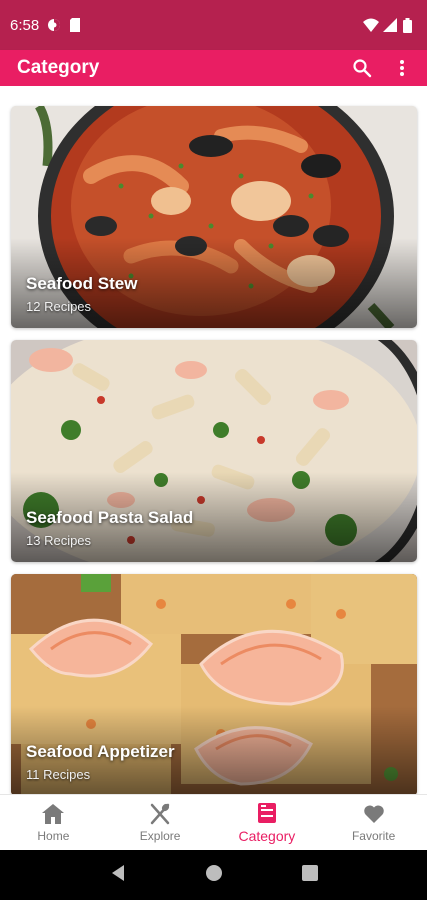  What do you see at coordinates (410, 25) in the screenshot?
I see `battery-icon` at bounding box center [410, 25].